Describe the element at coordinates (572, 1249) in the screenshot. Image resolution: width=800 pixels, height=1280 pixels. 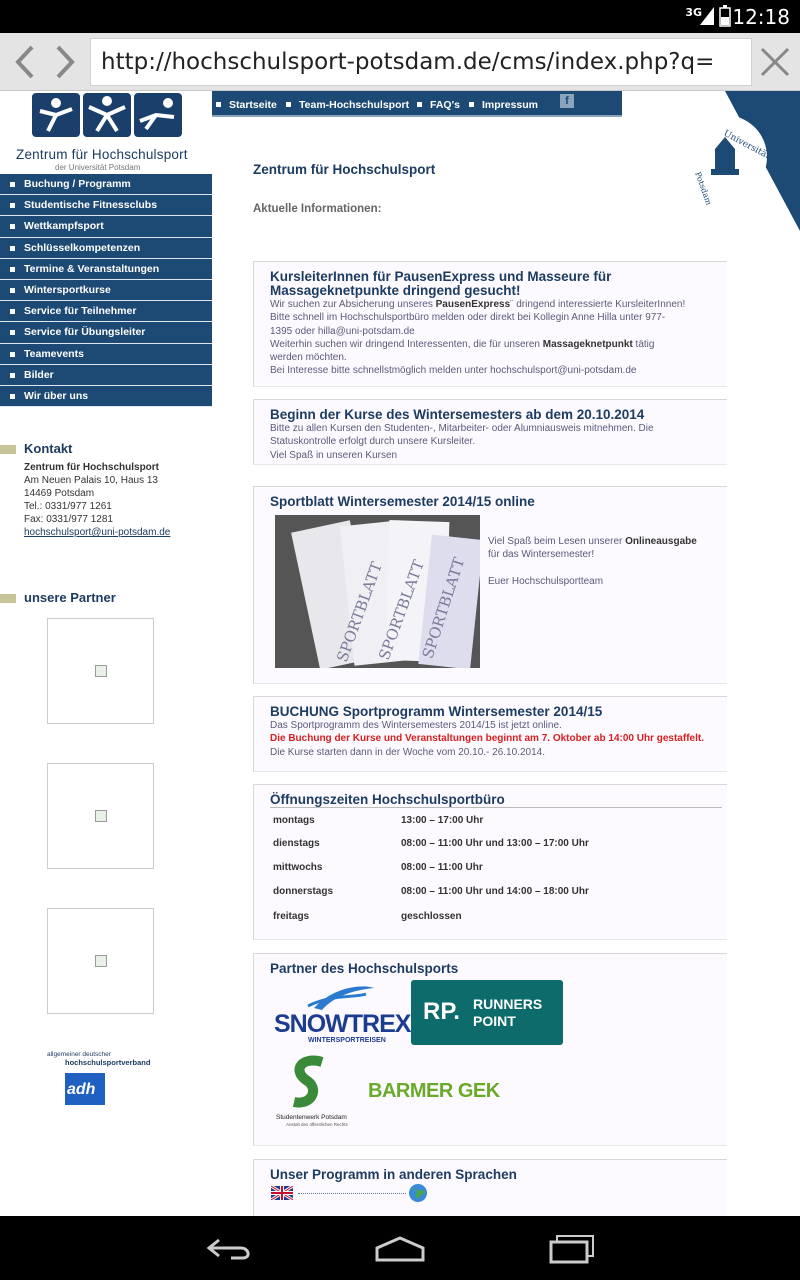
I see `recent-apps-button-icon` at that location.